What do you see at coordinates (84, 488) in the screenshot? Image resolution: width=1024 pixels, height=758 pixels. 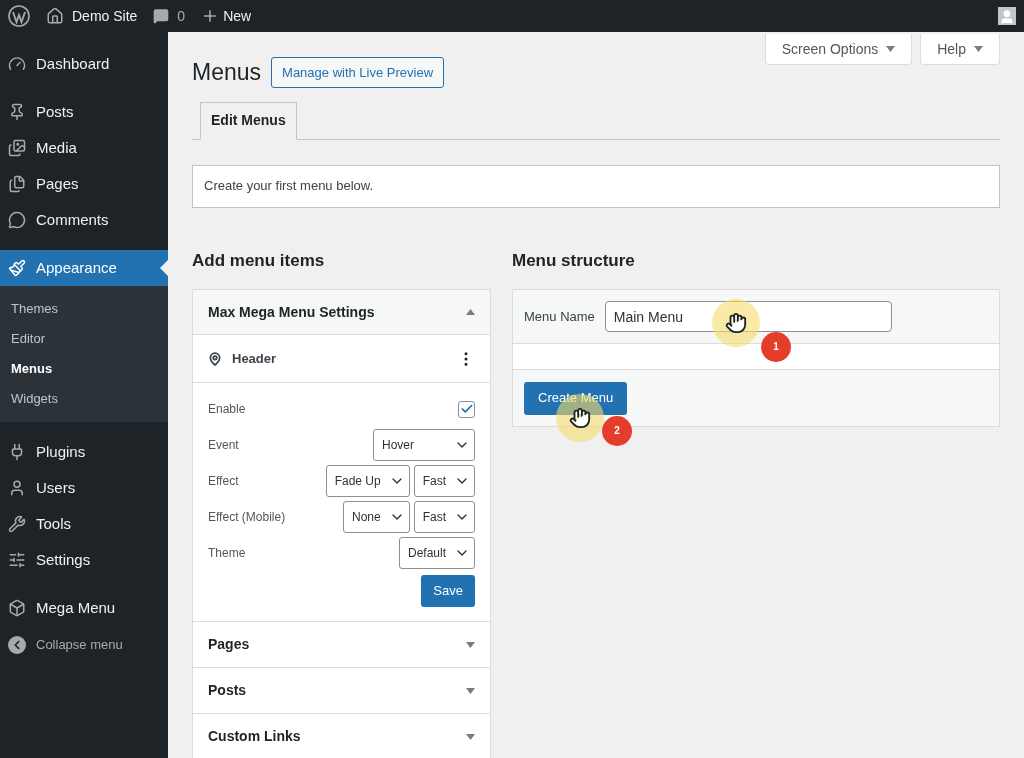 I see `sidebar-item: Users` at bounding box center [84, 488].